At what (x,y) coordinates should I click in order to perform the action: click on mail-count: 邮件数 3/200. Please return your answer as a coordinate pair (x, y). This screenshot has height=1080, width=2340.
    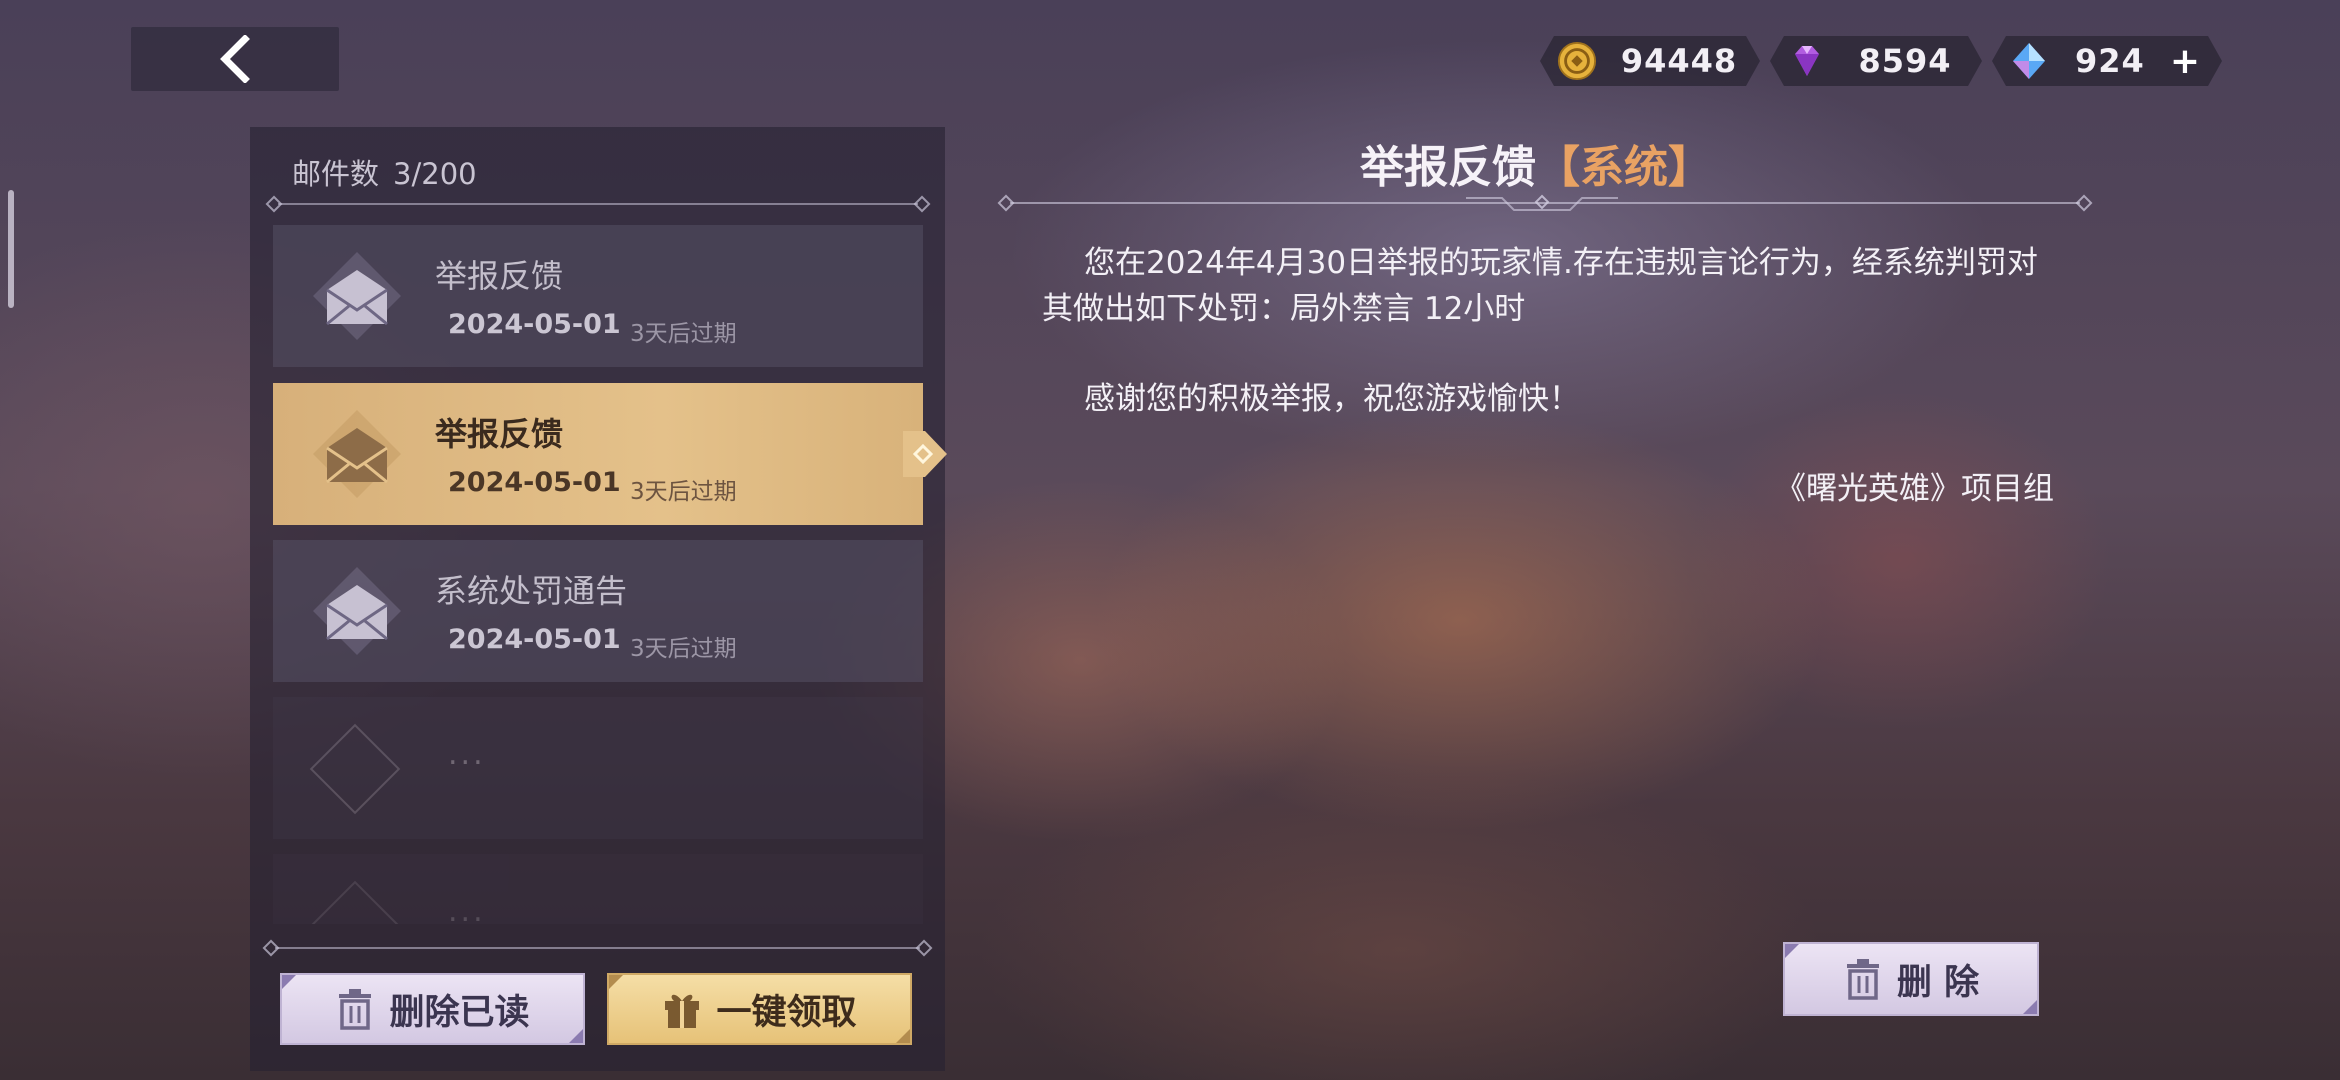
    Looking at the image, I should click on (384, 172).